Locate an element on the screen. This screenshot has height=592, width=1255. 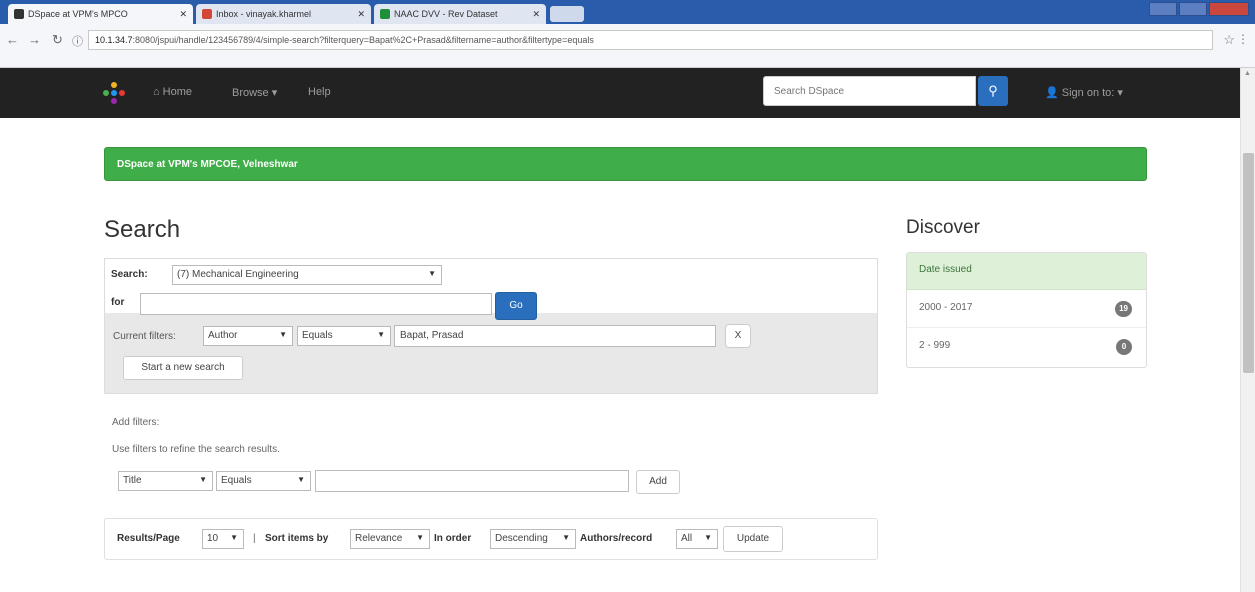
discover-facet-panel: Date issued 2000 - 2017 19 2 - 999 0 is located at coordinates (1026, 310).